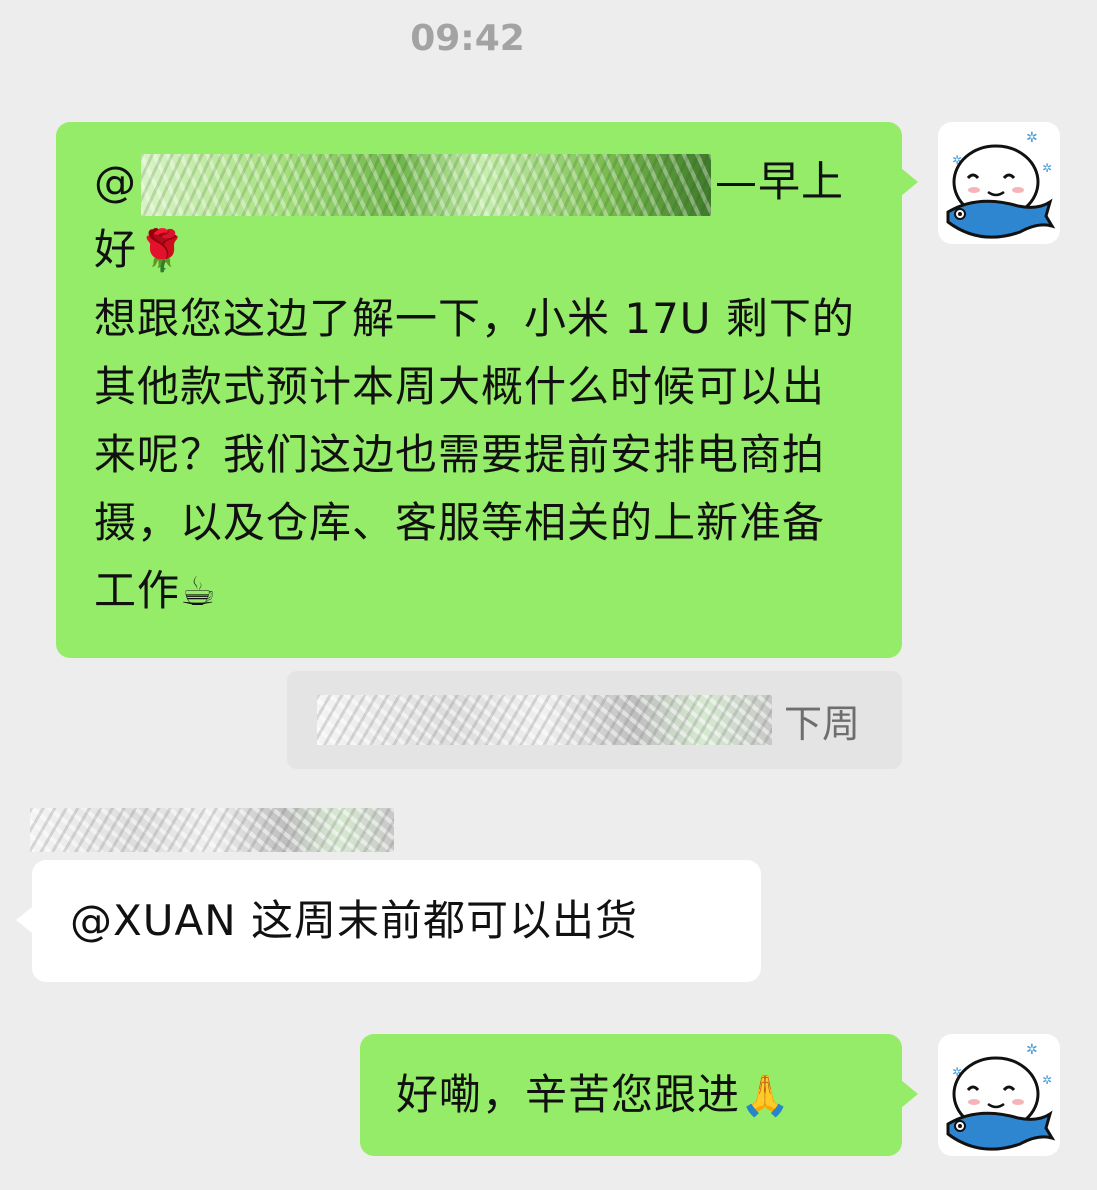 The height and width of the screenshot is (1190, 1097). I want to click on received-message-bubble: @XUAN 这周末前都可以出货, so click(388, 921).